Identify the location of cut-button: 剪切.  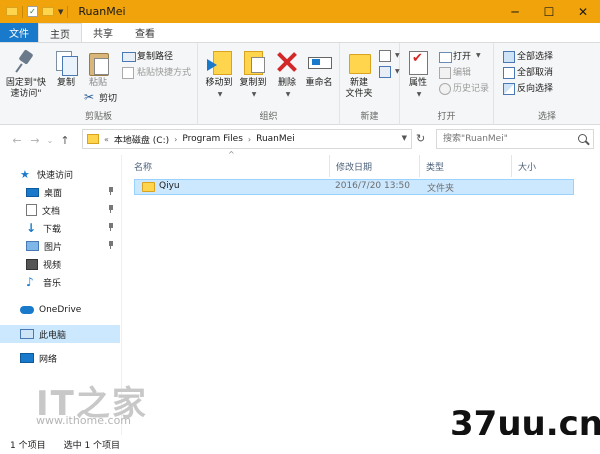
(101, 97).